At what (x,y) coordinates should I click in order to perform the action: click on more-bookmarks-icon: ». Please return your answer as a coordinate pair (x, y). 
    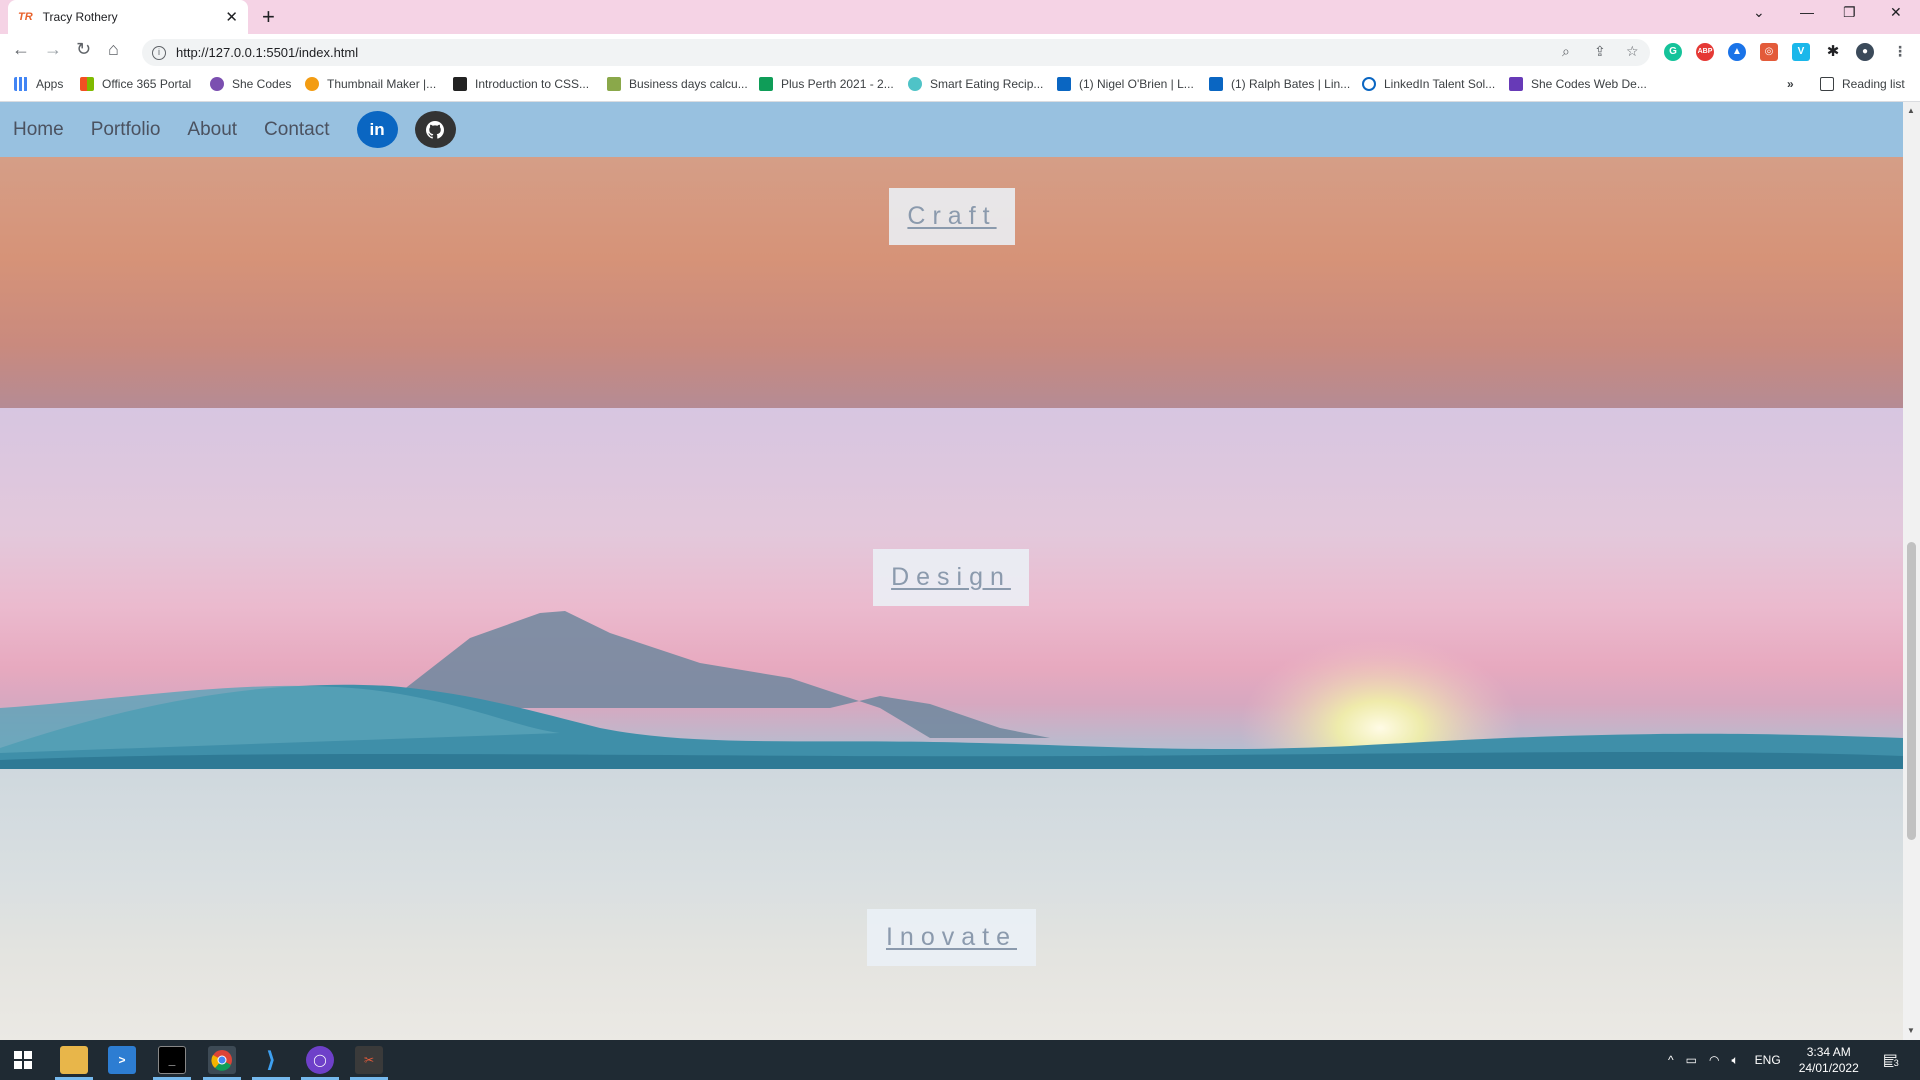
    Looking at the image, I should click on (1790, 84).